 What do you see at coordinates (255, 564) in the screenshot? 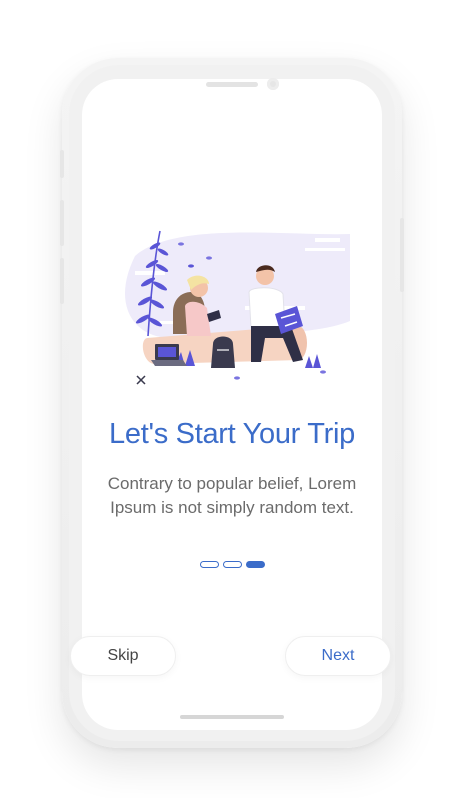
I see `pagination-dot-3-active` at bounding box center [255, 564].